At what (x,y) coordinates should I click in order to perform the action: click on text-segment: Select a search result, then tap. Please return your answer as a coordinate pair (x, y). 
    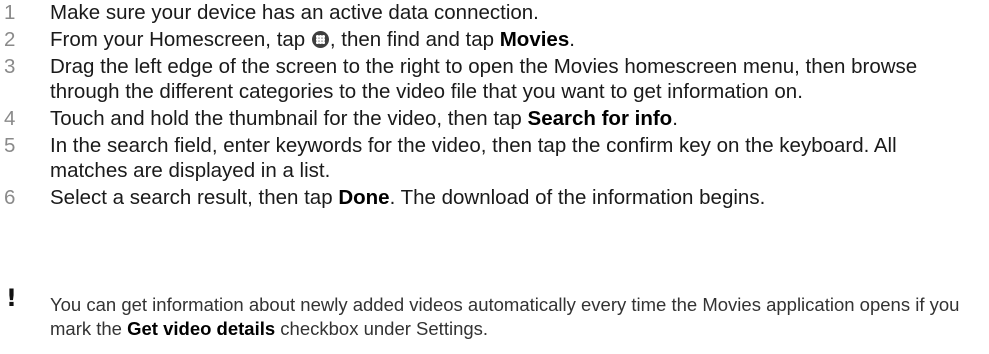
    Looking at the image, I should click on (194, 197).